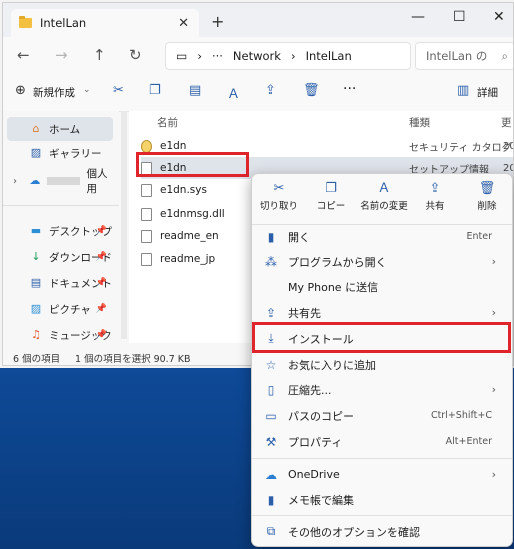 This screenshot has width=514, height=549. Describe the element at coordinates (382, 364) in the screenshot. I see `menu-item-add-favorite: ☆ お気に入りに追加` at that location.